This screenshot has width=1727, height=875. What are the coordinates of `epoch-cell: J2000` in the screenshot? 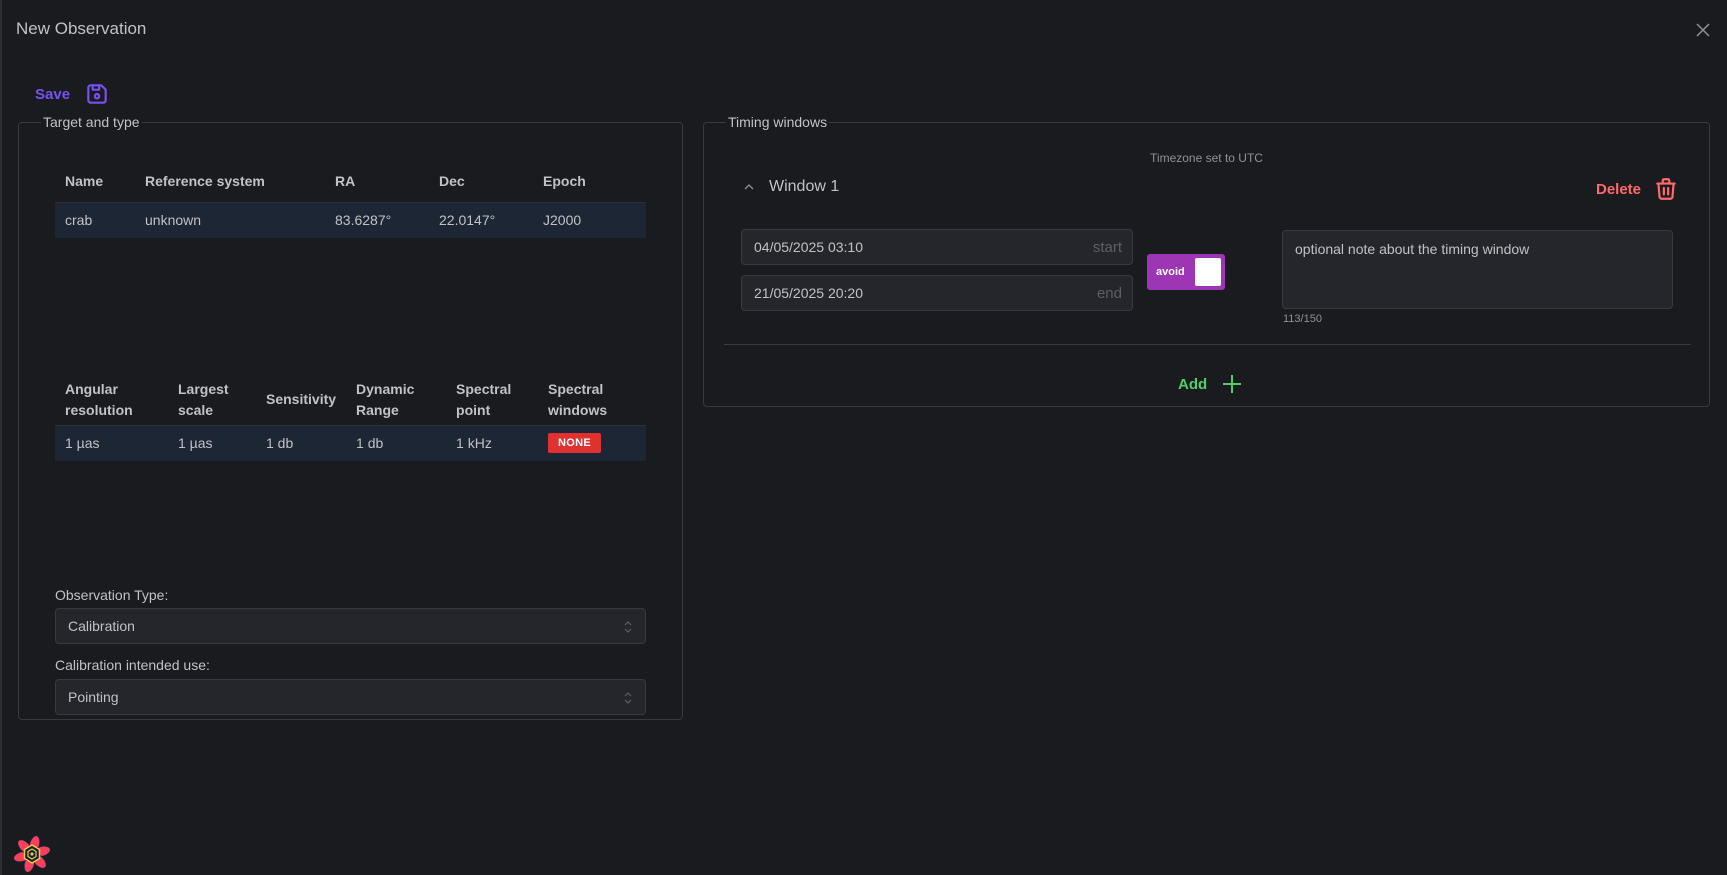 It's located at (589, 220).